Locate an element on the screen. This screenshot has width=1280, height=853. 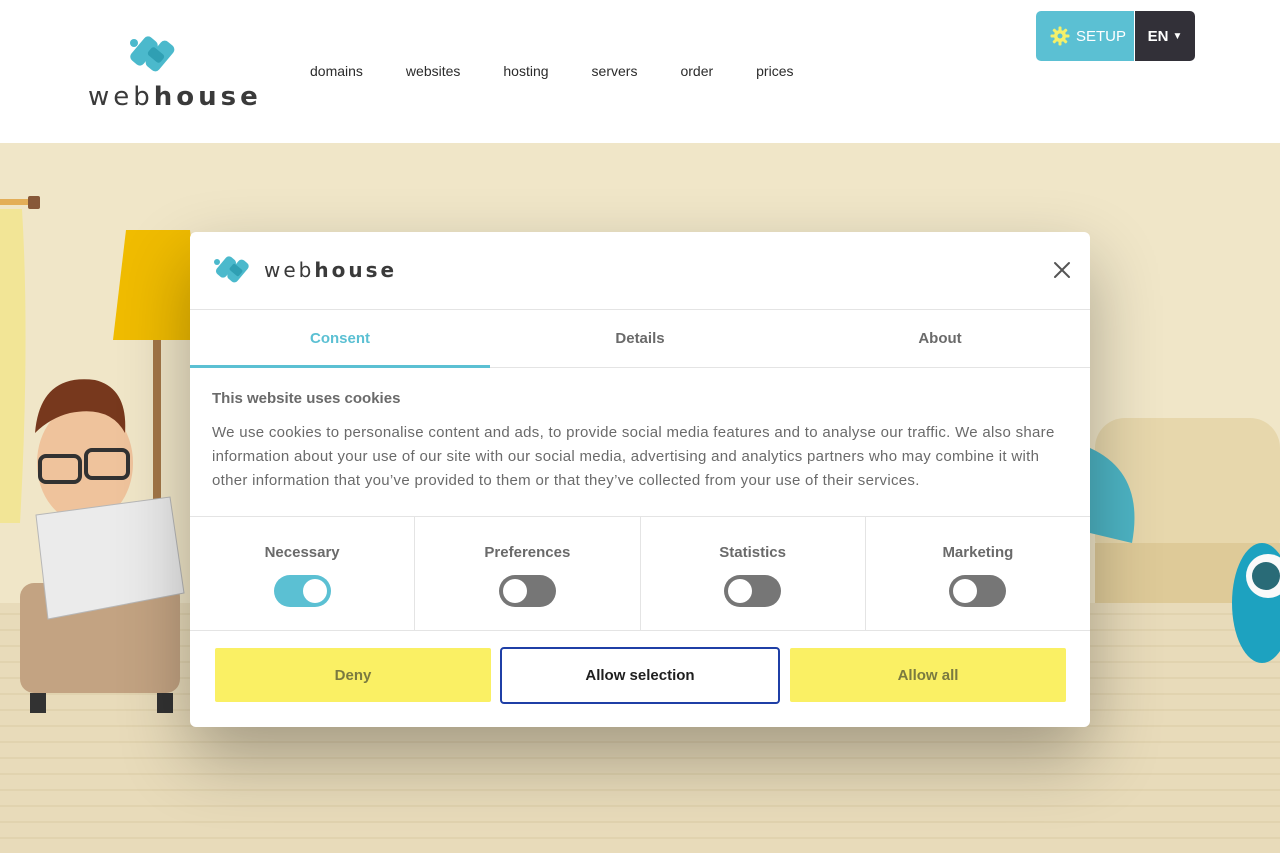
nav-item-domains: domains is located at coordinates (336, 71).